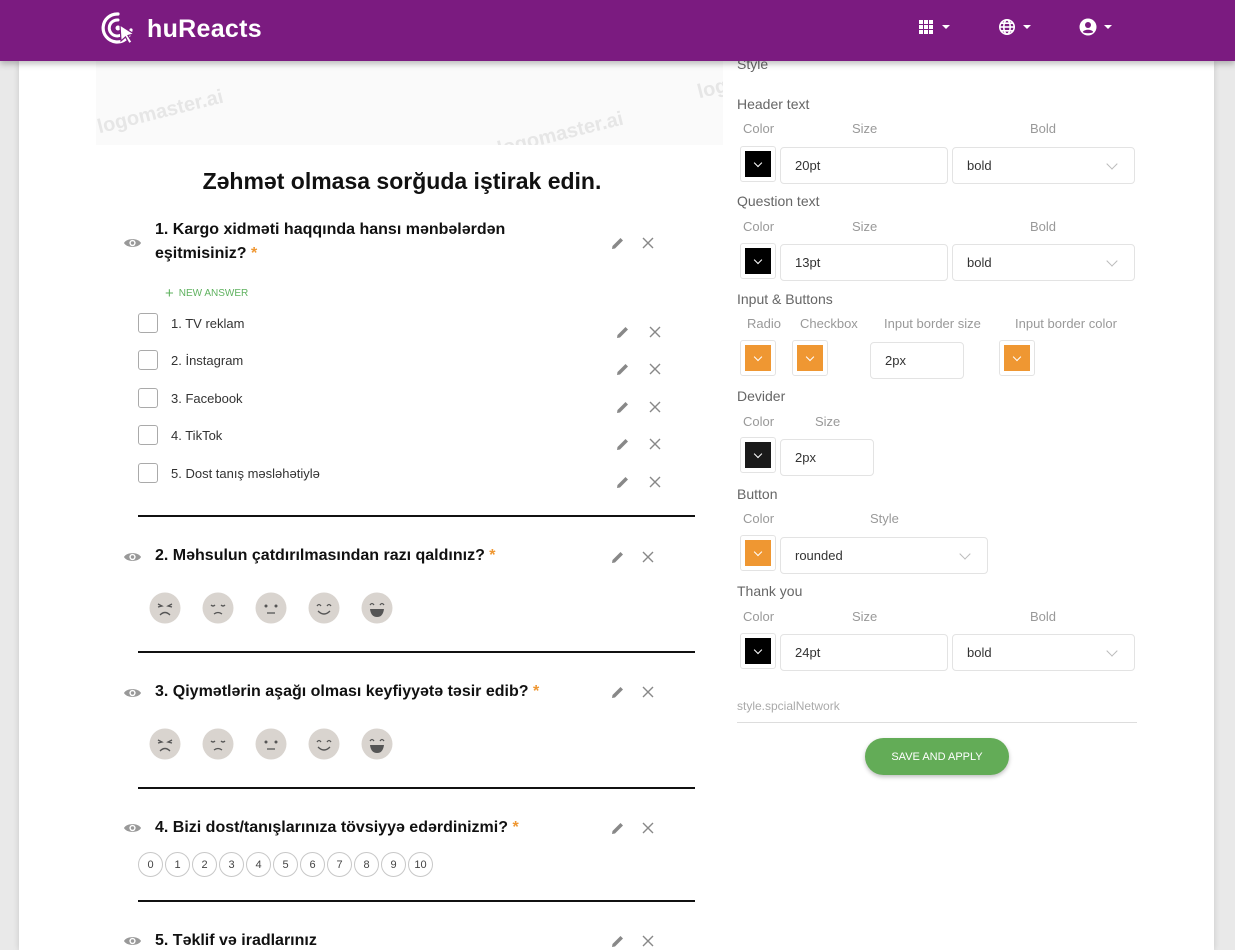 This screenshot has width=1235, height=950. What do you see at coordinates (773, 104) in the screenshot?
I see `header-text-section-title: Header text` at bounding box center [773, 104].